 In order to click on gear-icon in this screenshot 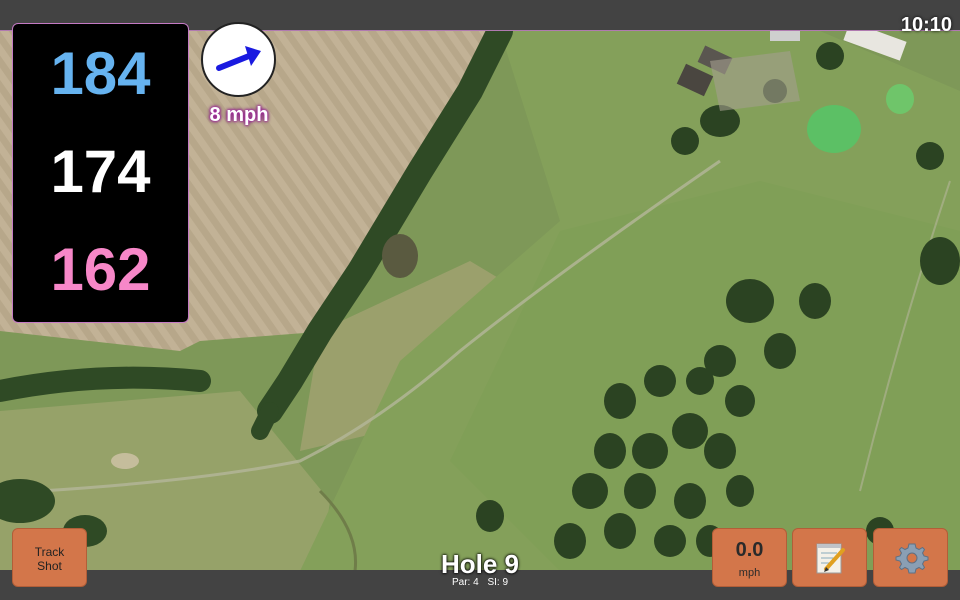, I will do `click(912, 558)`.